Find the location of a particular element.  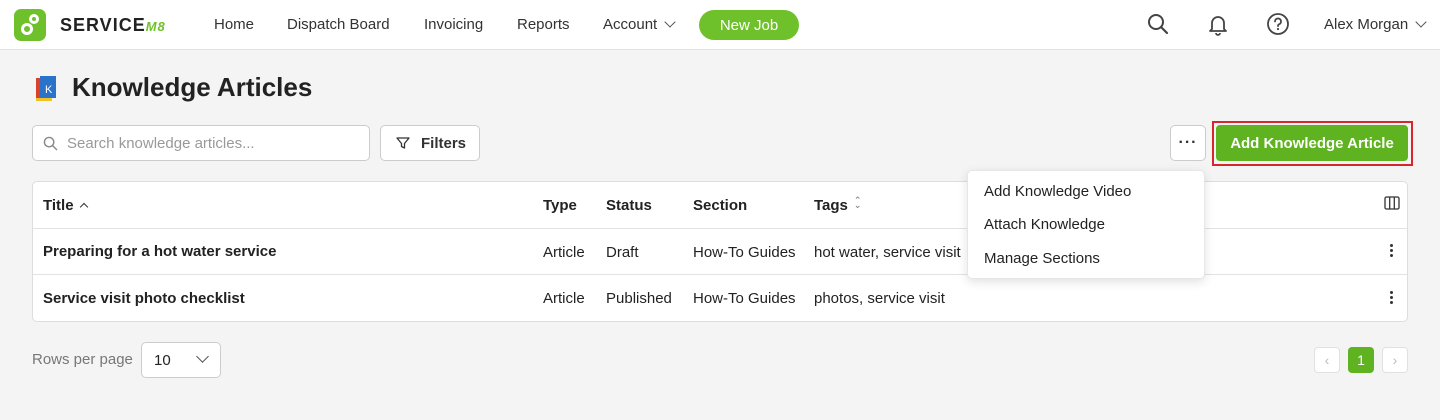

rows-per-page-select: 10 is located at coordinates (181, 360).